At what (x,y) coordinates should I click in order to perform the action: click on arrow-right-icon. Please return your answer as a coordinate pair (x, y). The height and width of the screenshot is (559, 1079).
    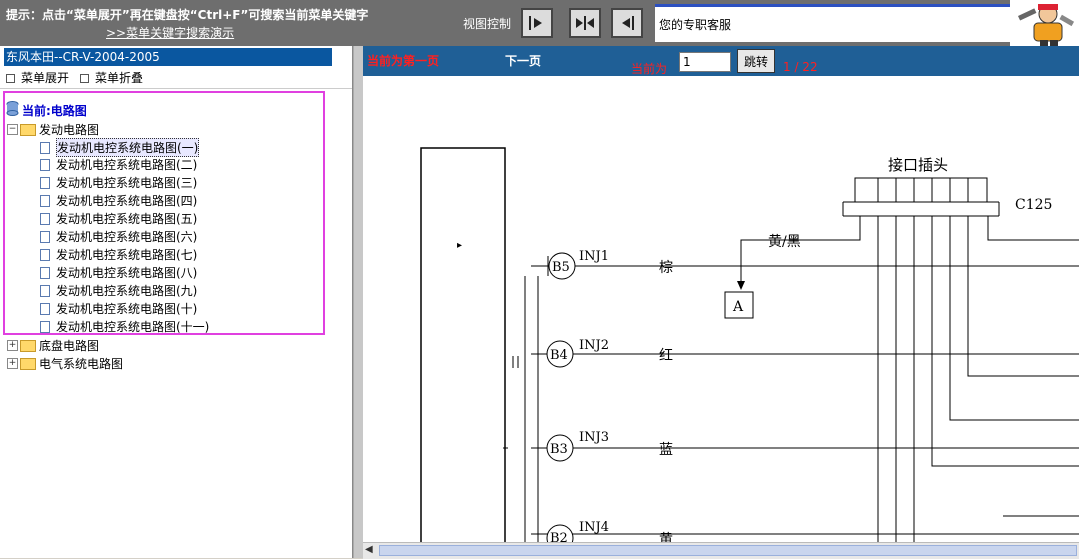
    Looking at the image, I should click on (535, 23).